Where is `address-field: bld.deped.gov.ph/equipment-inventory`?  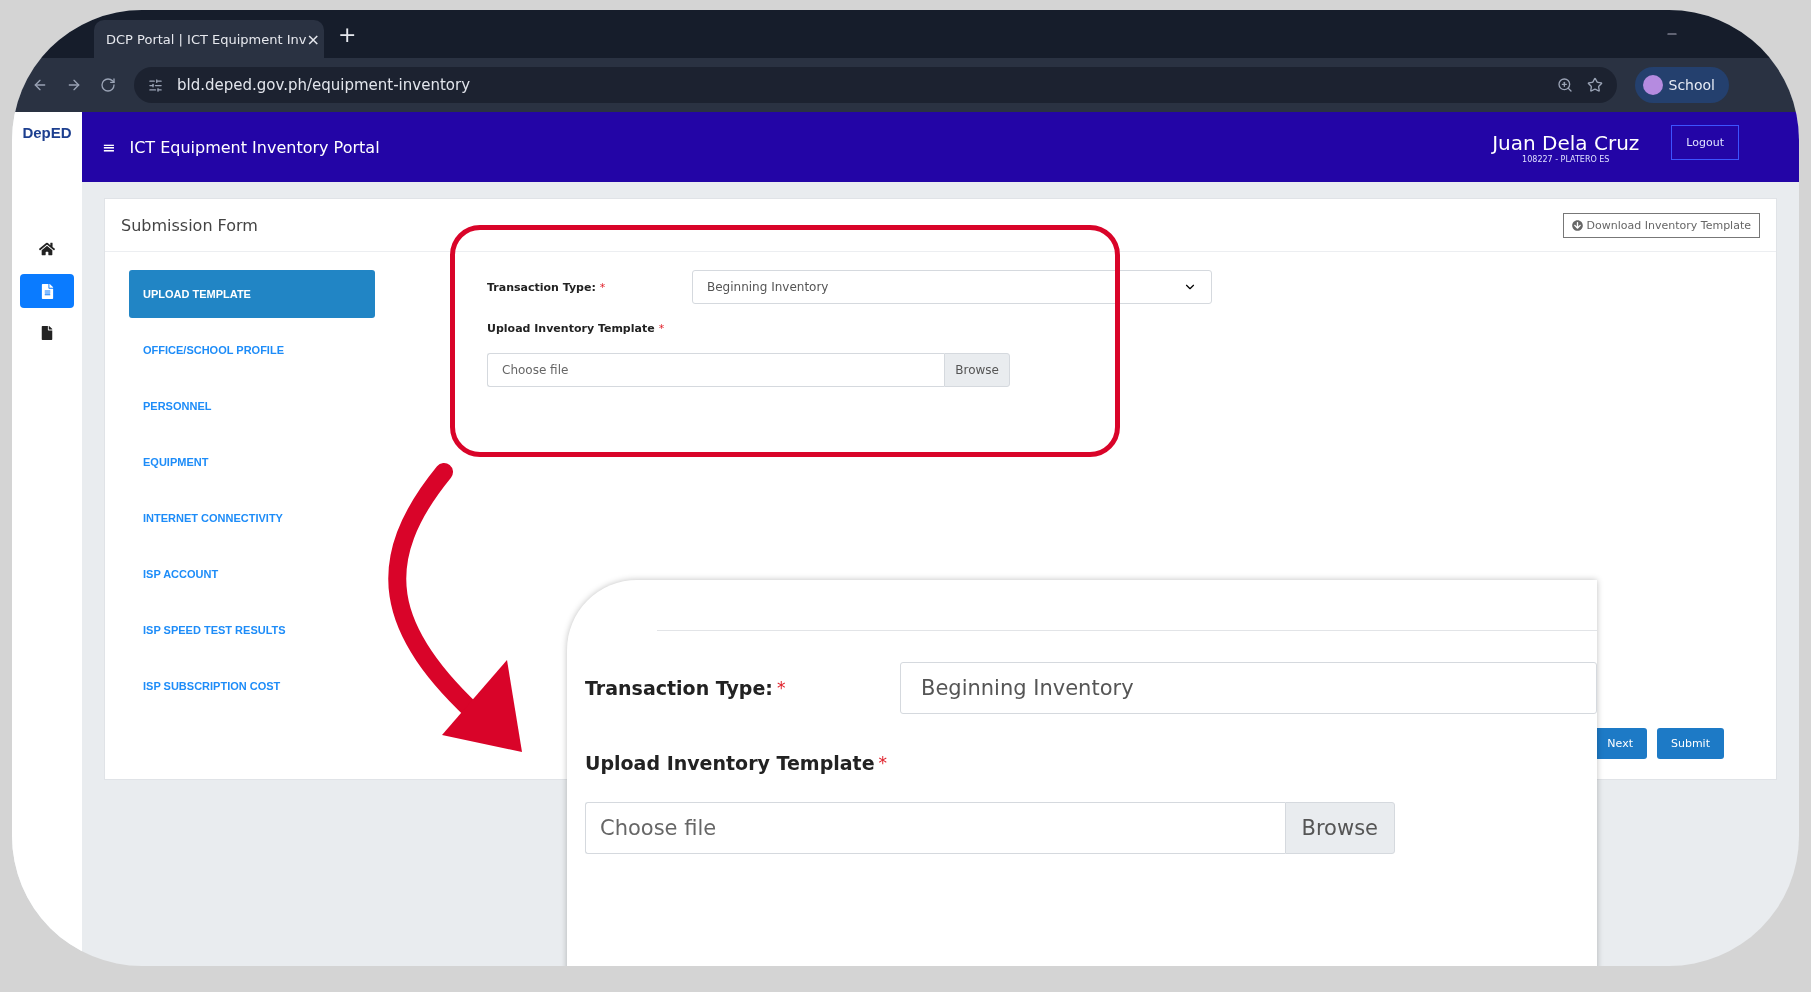 address-field: bld.deped.gov.ph/equipment-inventory is located at coordinates (875, 85).